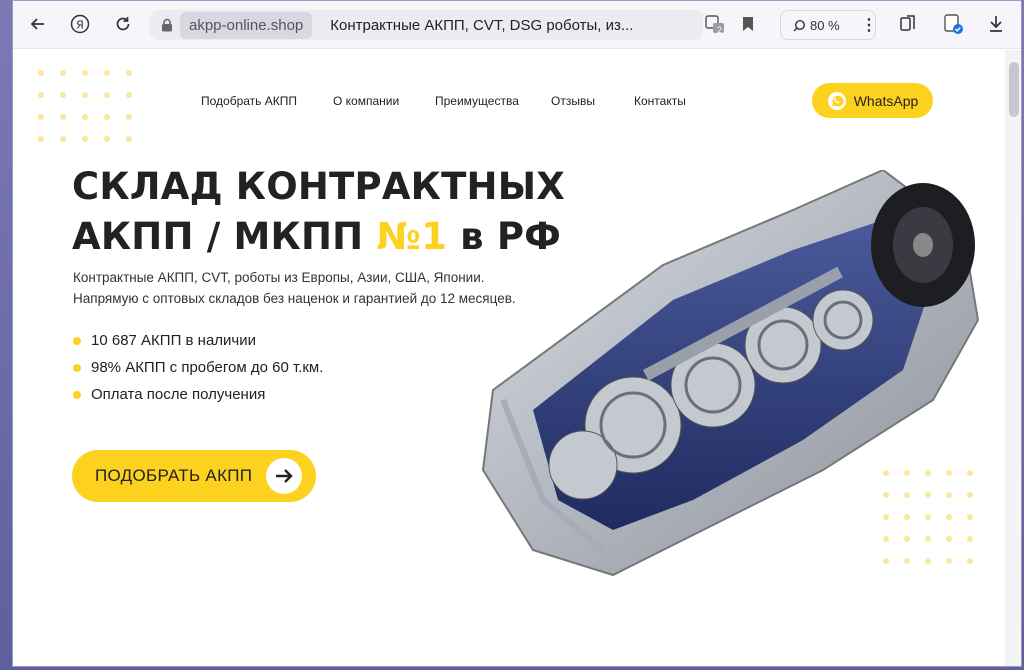  I want to click on more-vertical-icon: ⋮, so click(869, 25).